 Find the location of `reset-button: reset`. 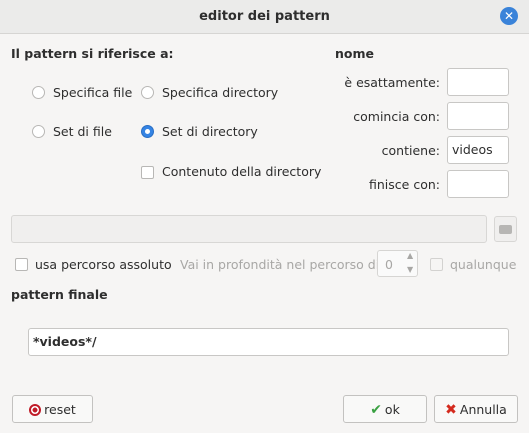

reset-button: reset is located at coordinates (52, 409).